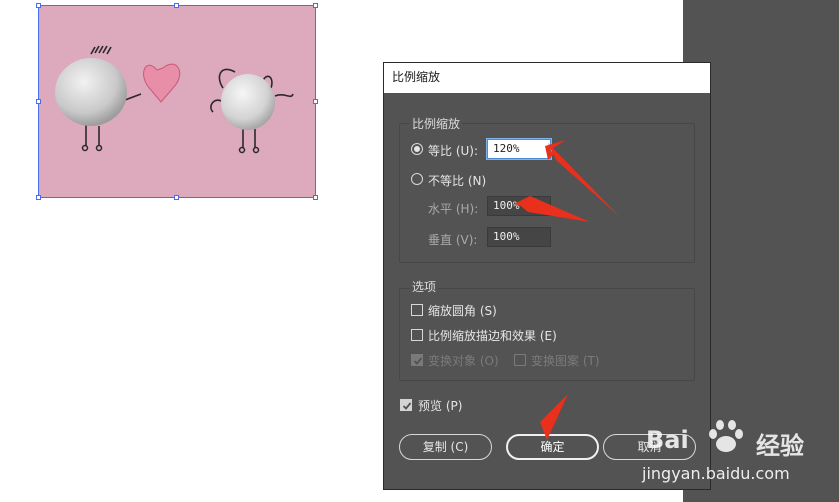 Image resolution: width=839 pixels, height=502 pixels. What do you see at coordinates (519, 206) in the screenshot?
I see `horizontal-scale-input: 100%` at bounding box center [519, 206].